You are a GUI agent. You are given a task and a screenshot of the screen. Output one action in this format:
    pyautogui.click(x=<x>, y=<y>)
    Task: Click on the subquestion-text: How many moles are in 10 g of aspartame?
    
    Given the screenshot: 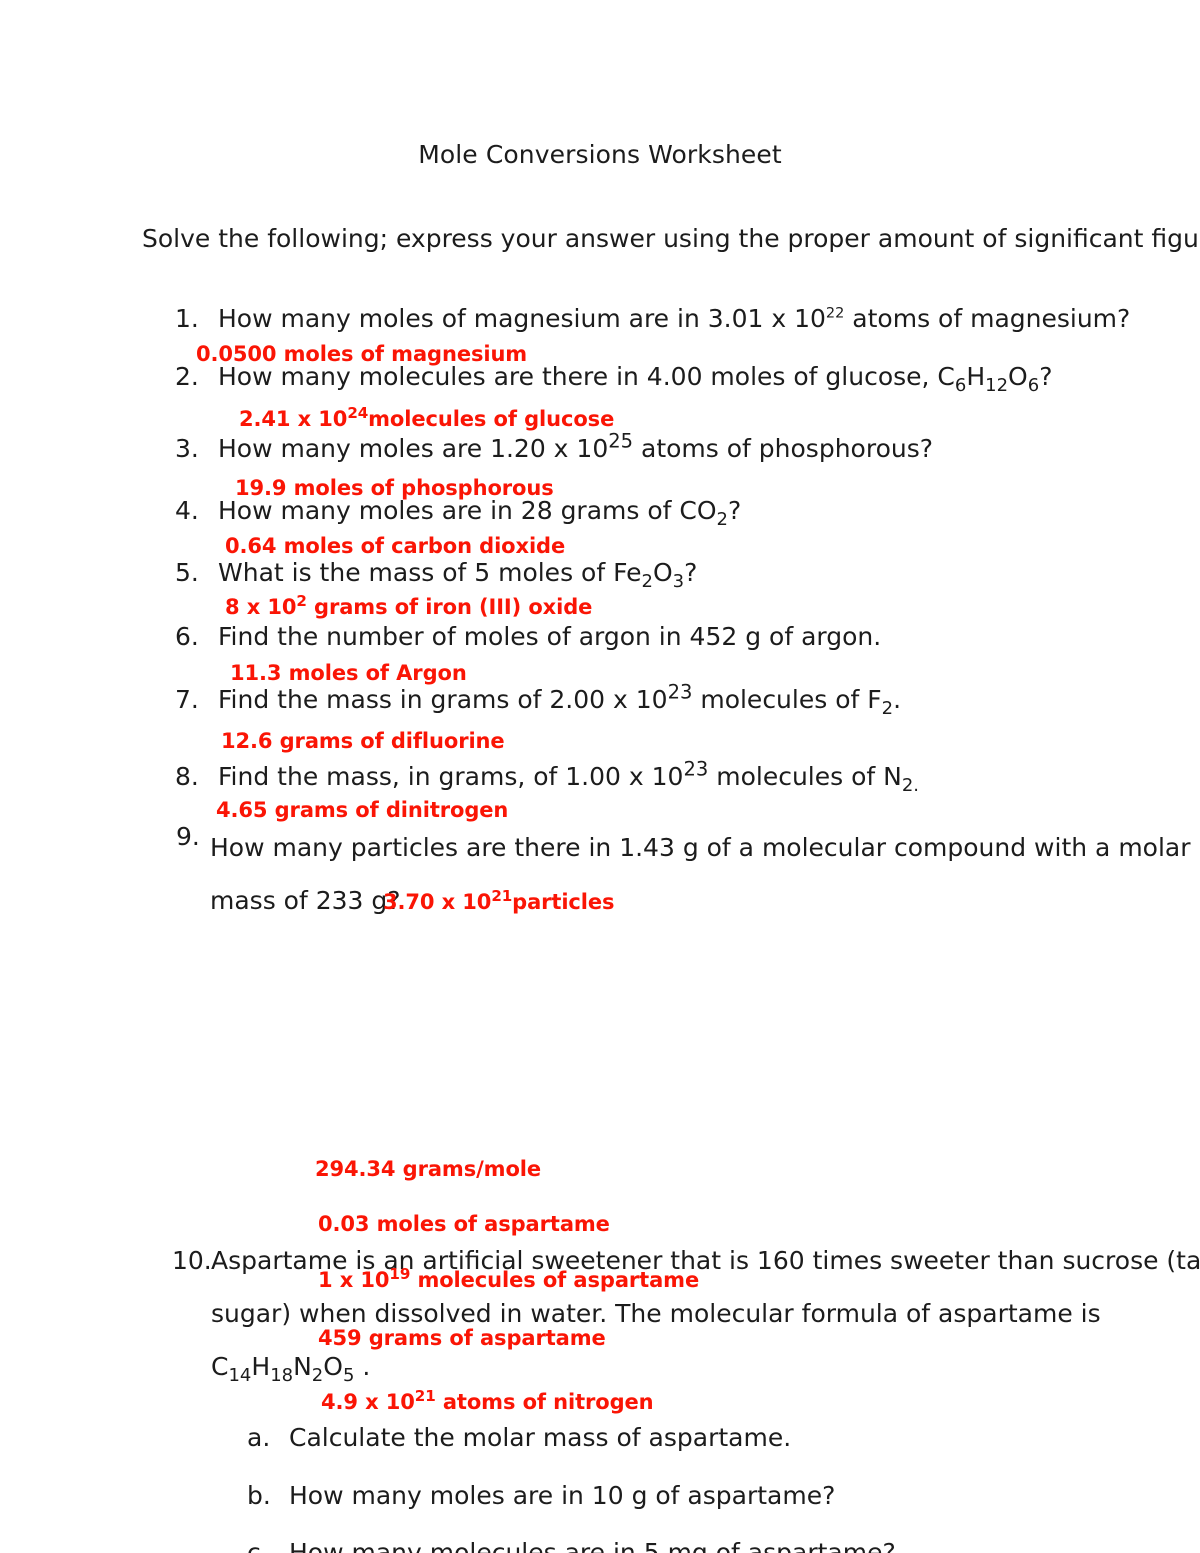 What is the action you would take?
    pyautogui.click(x=562, y=1495)
    